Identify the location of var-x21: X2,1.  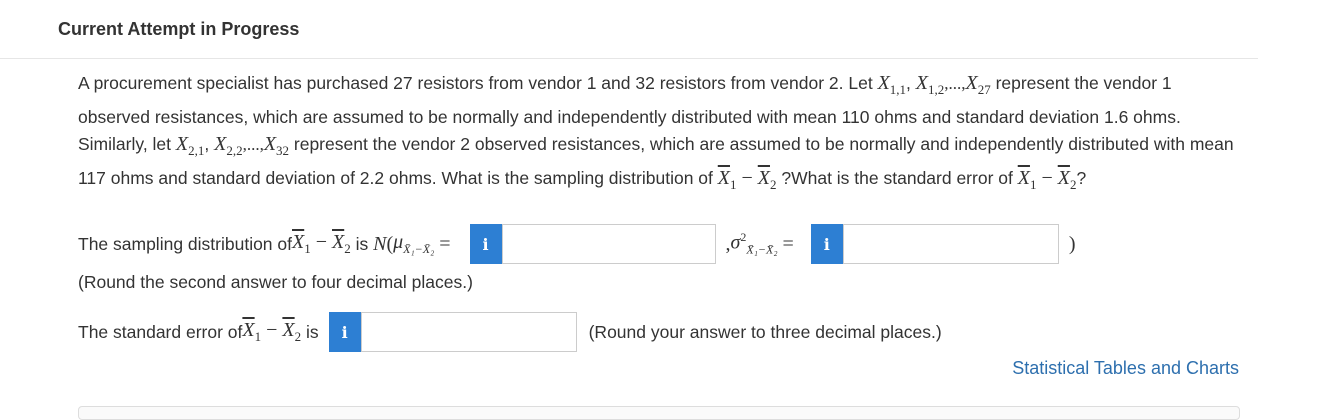
(190, 145).